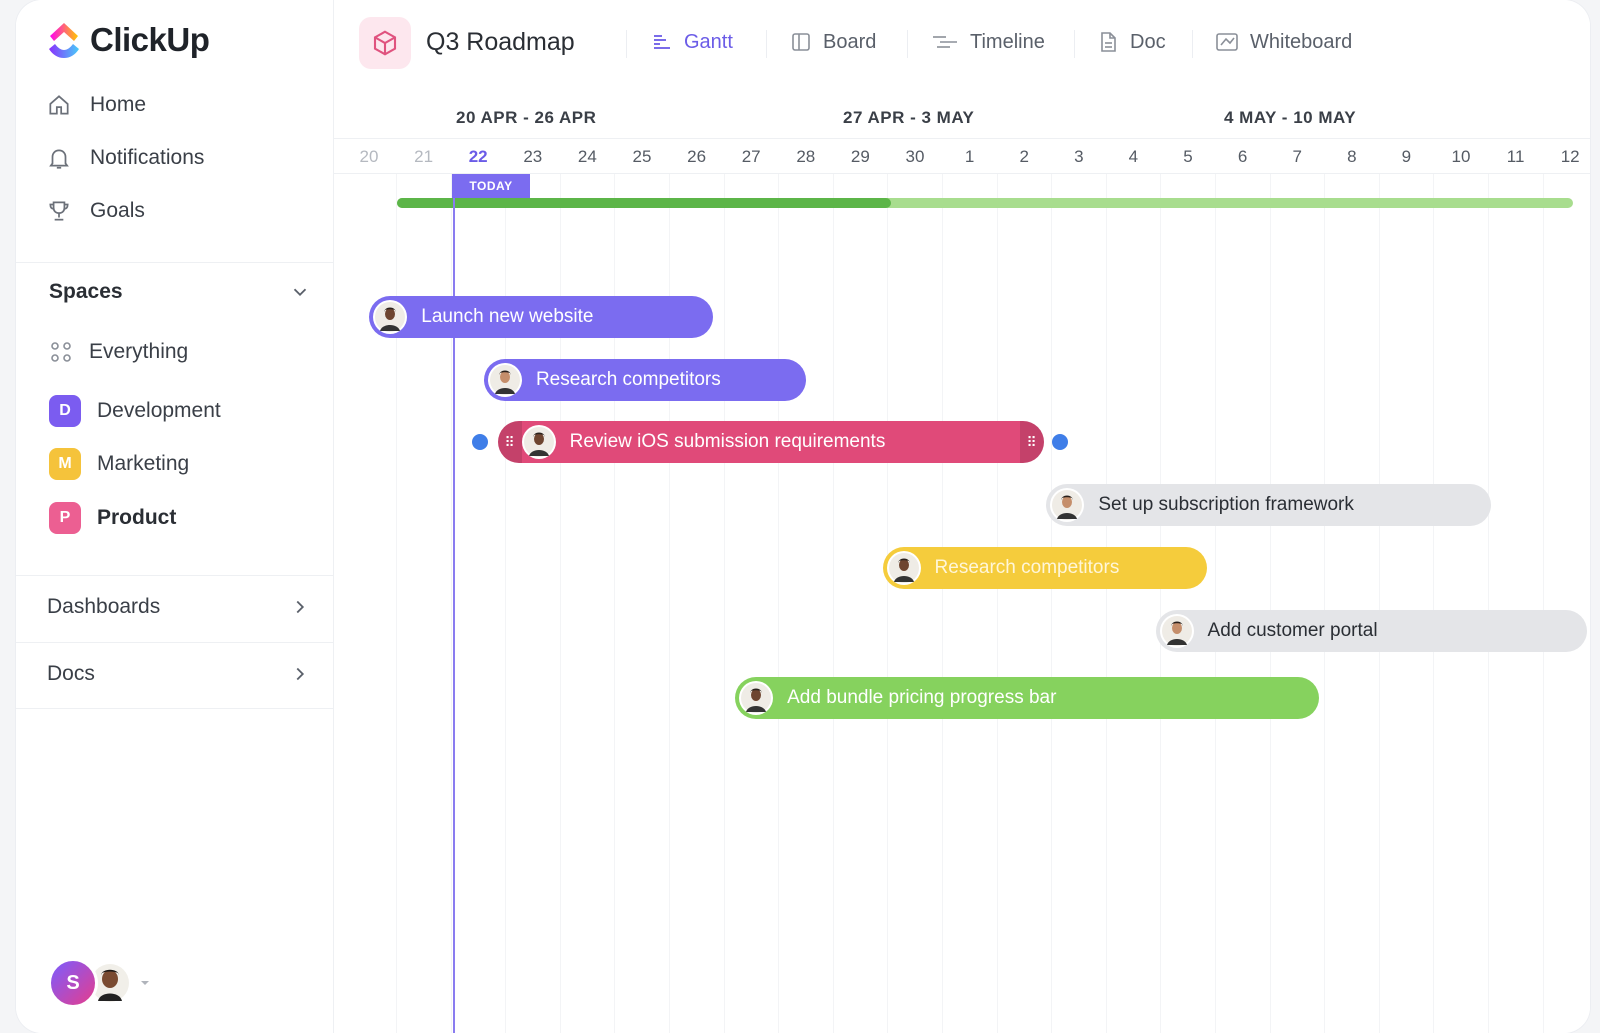 The image size is (1600, 1033). I want to click on task-label: Launch new website, so click(507, 316).